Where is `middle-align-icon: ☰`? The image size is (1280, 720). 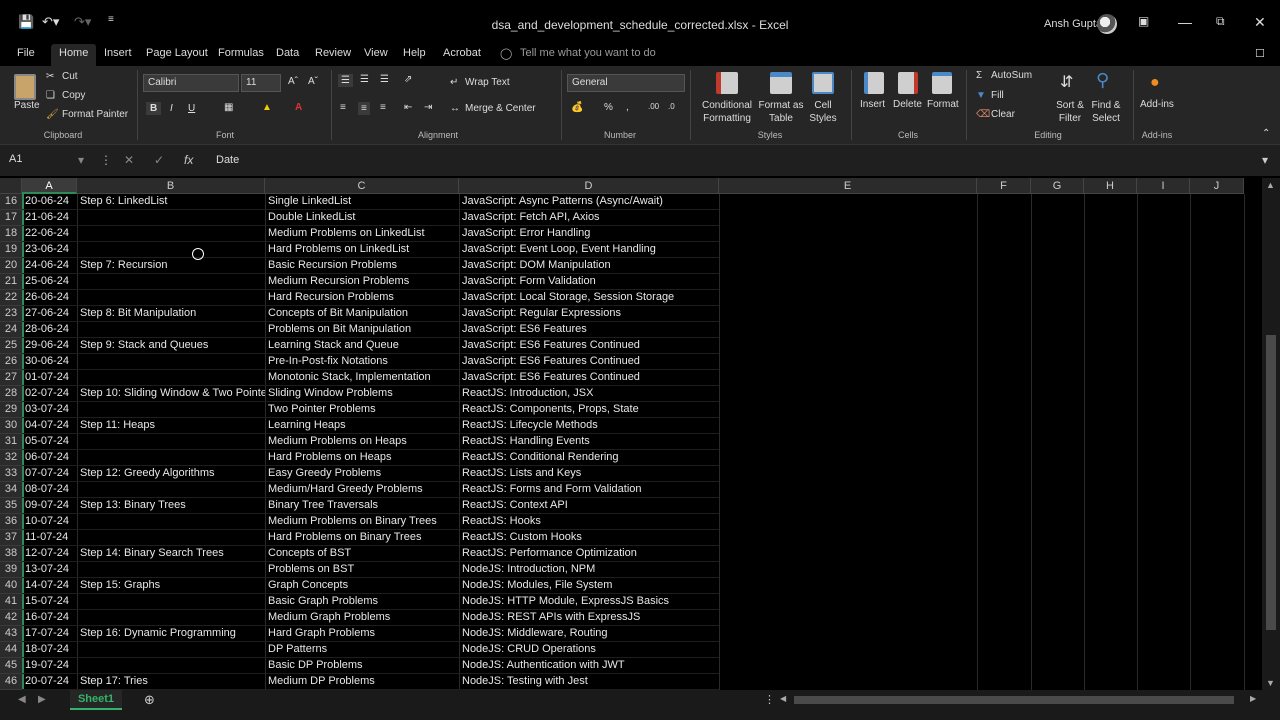 middle-align-icon: ☰ is located at coordinates (364, 79).